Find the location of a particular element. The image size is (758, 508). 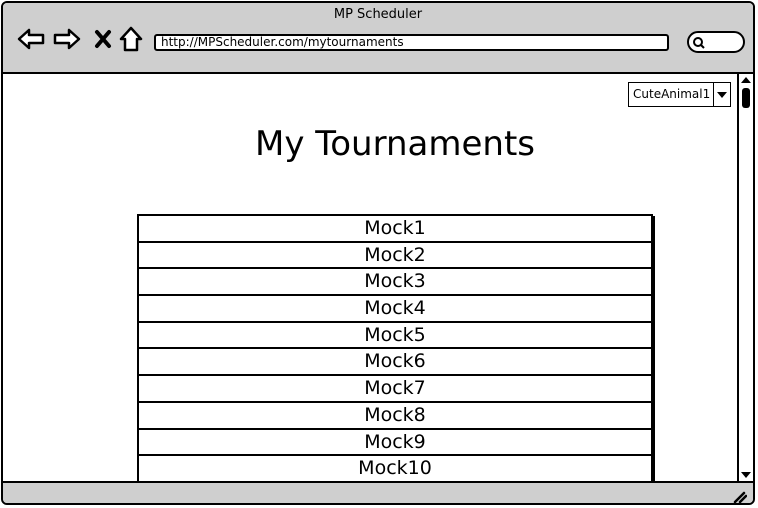

scroll-up-icon is located at coordinates (746, 80).